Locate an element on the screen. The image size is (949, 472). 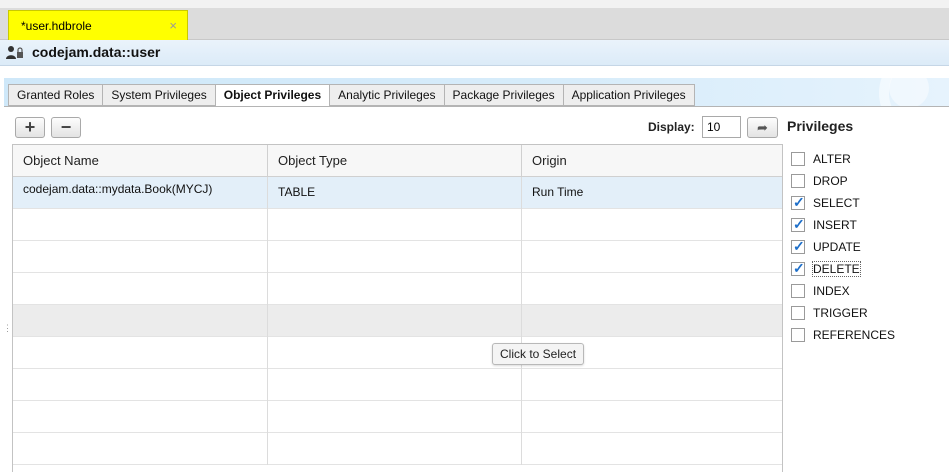
arrow-right-icon: ➦ is located at coordinates (762, 127).